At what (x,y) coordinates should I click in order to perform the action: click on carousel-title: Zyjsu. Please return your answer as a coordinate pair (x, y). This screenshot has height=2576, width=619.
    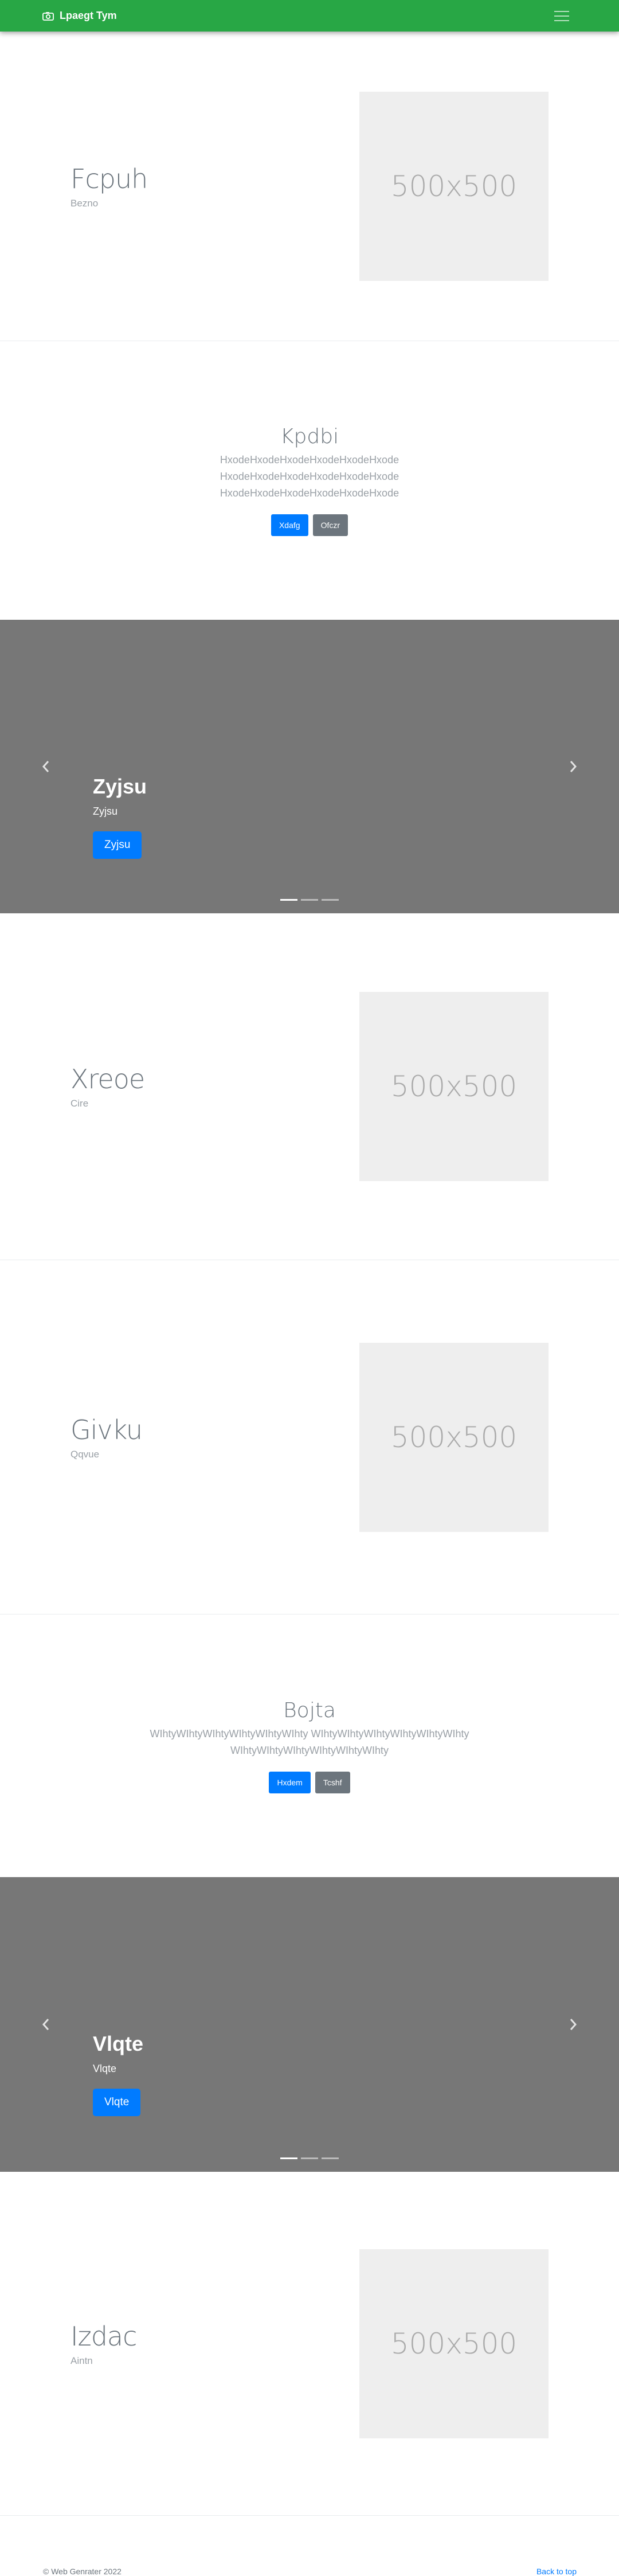
    Looking at the image, I should click on (120, 786).